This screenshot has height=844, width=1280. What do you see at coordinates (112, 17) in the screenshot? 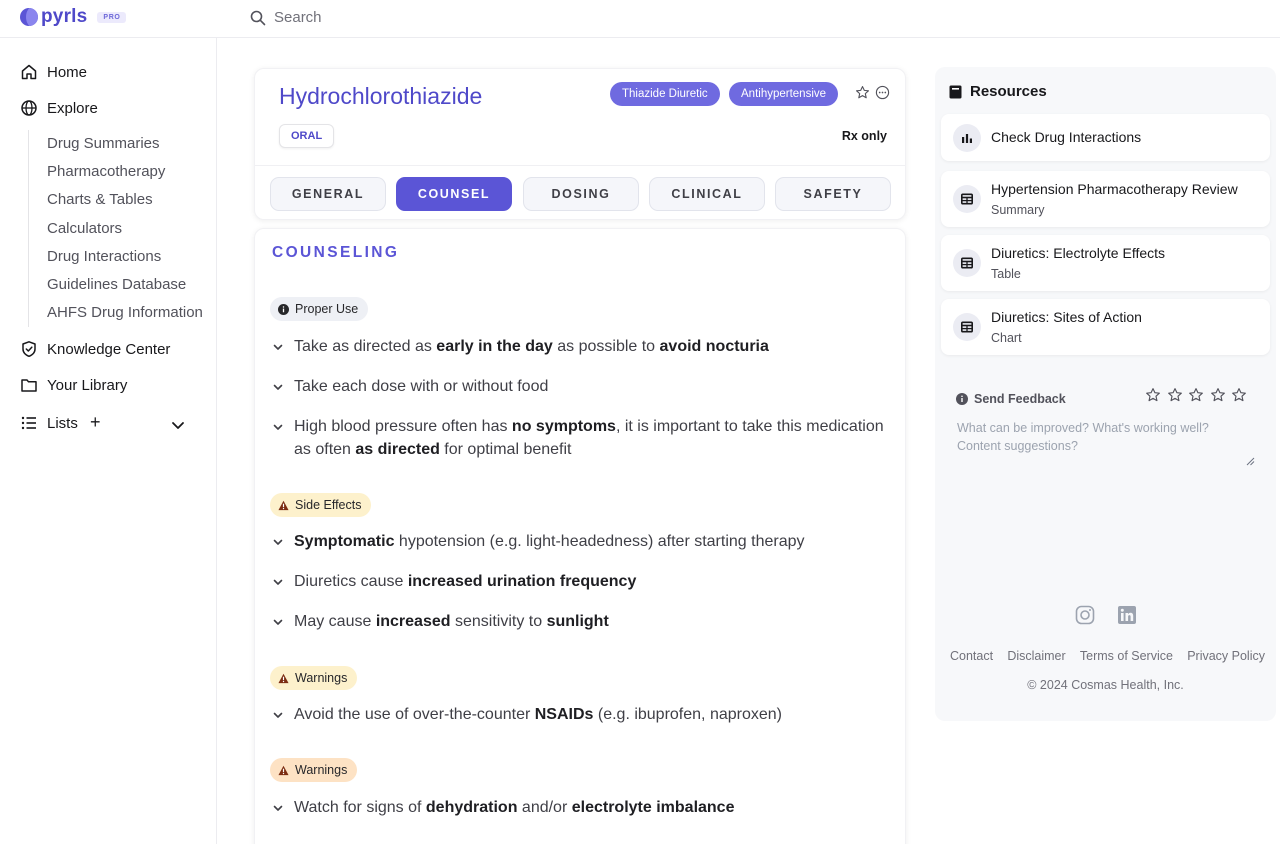
I see `pro-badge: PRO` at bounding box center [112, 17].